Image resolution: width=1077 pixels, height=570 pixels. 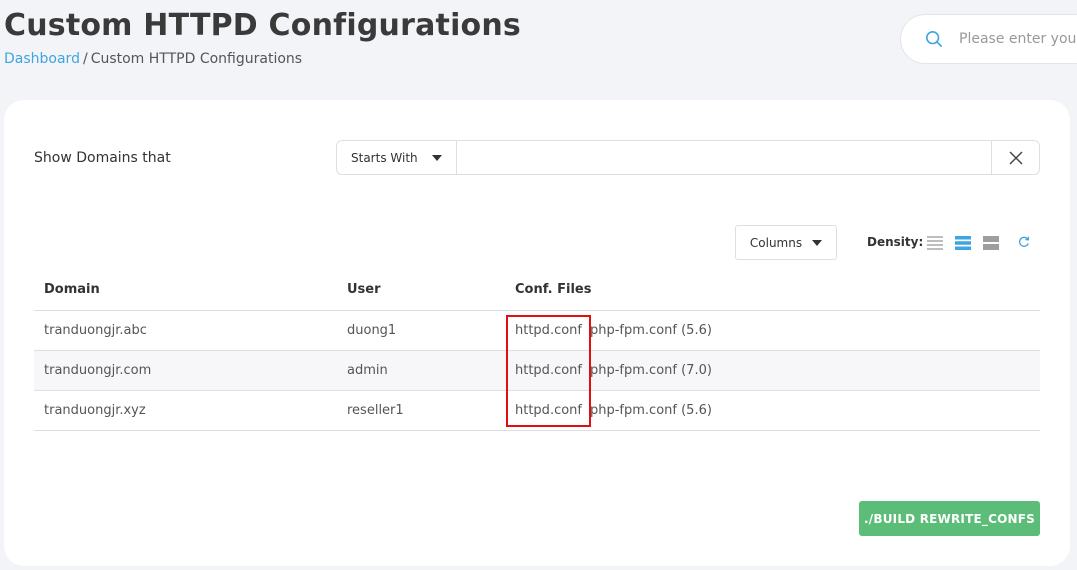 What do you see at coordinates (1024, 242) in the screenshot?
I see `refresh-icon` at bounding box center [1024, 242].